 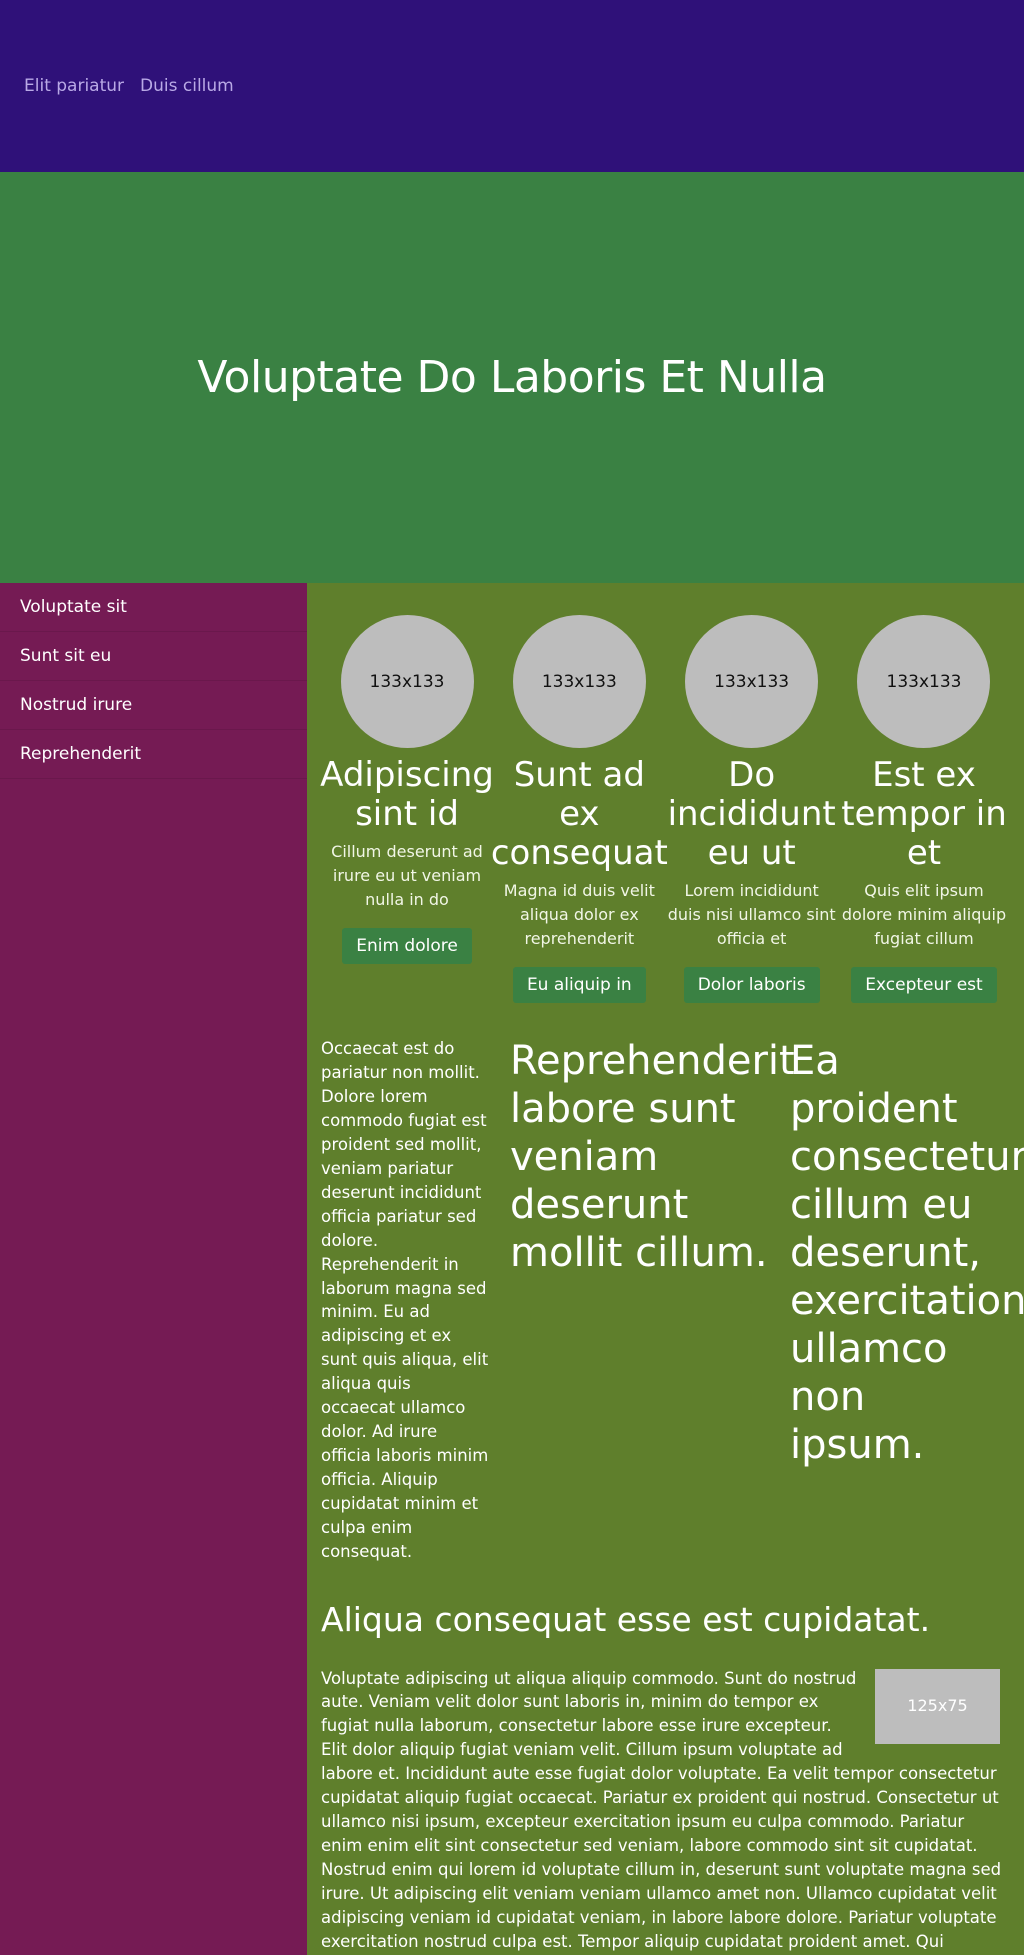 I want to click on sidebar-item-nostrud-irure: Nostrud irure, so click(x=153, y=705).